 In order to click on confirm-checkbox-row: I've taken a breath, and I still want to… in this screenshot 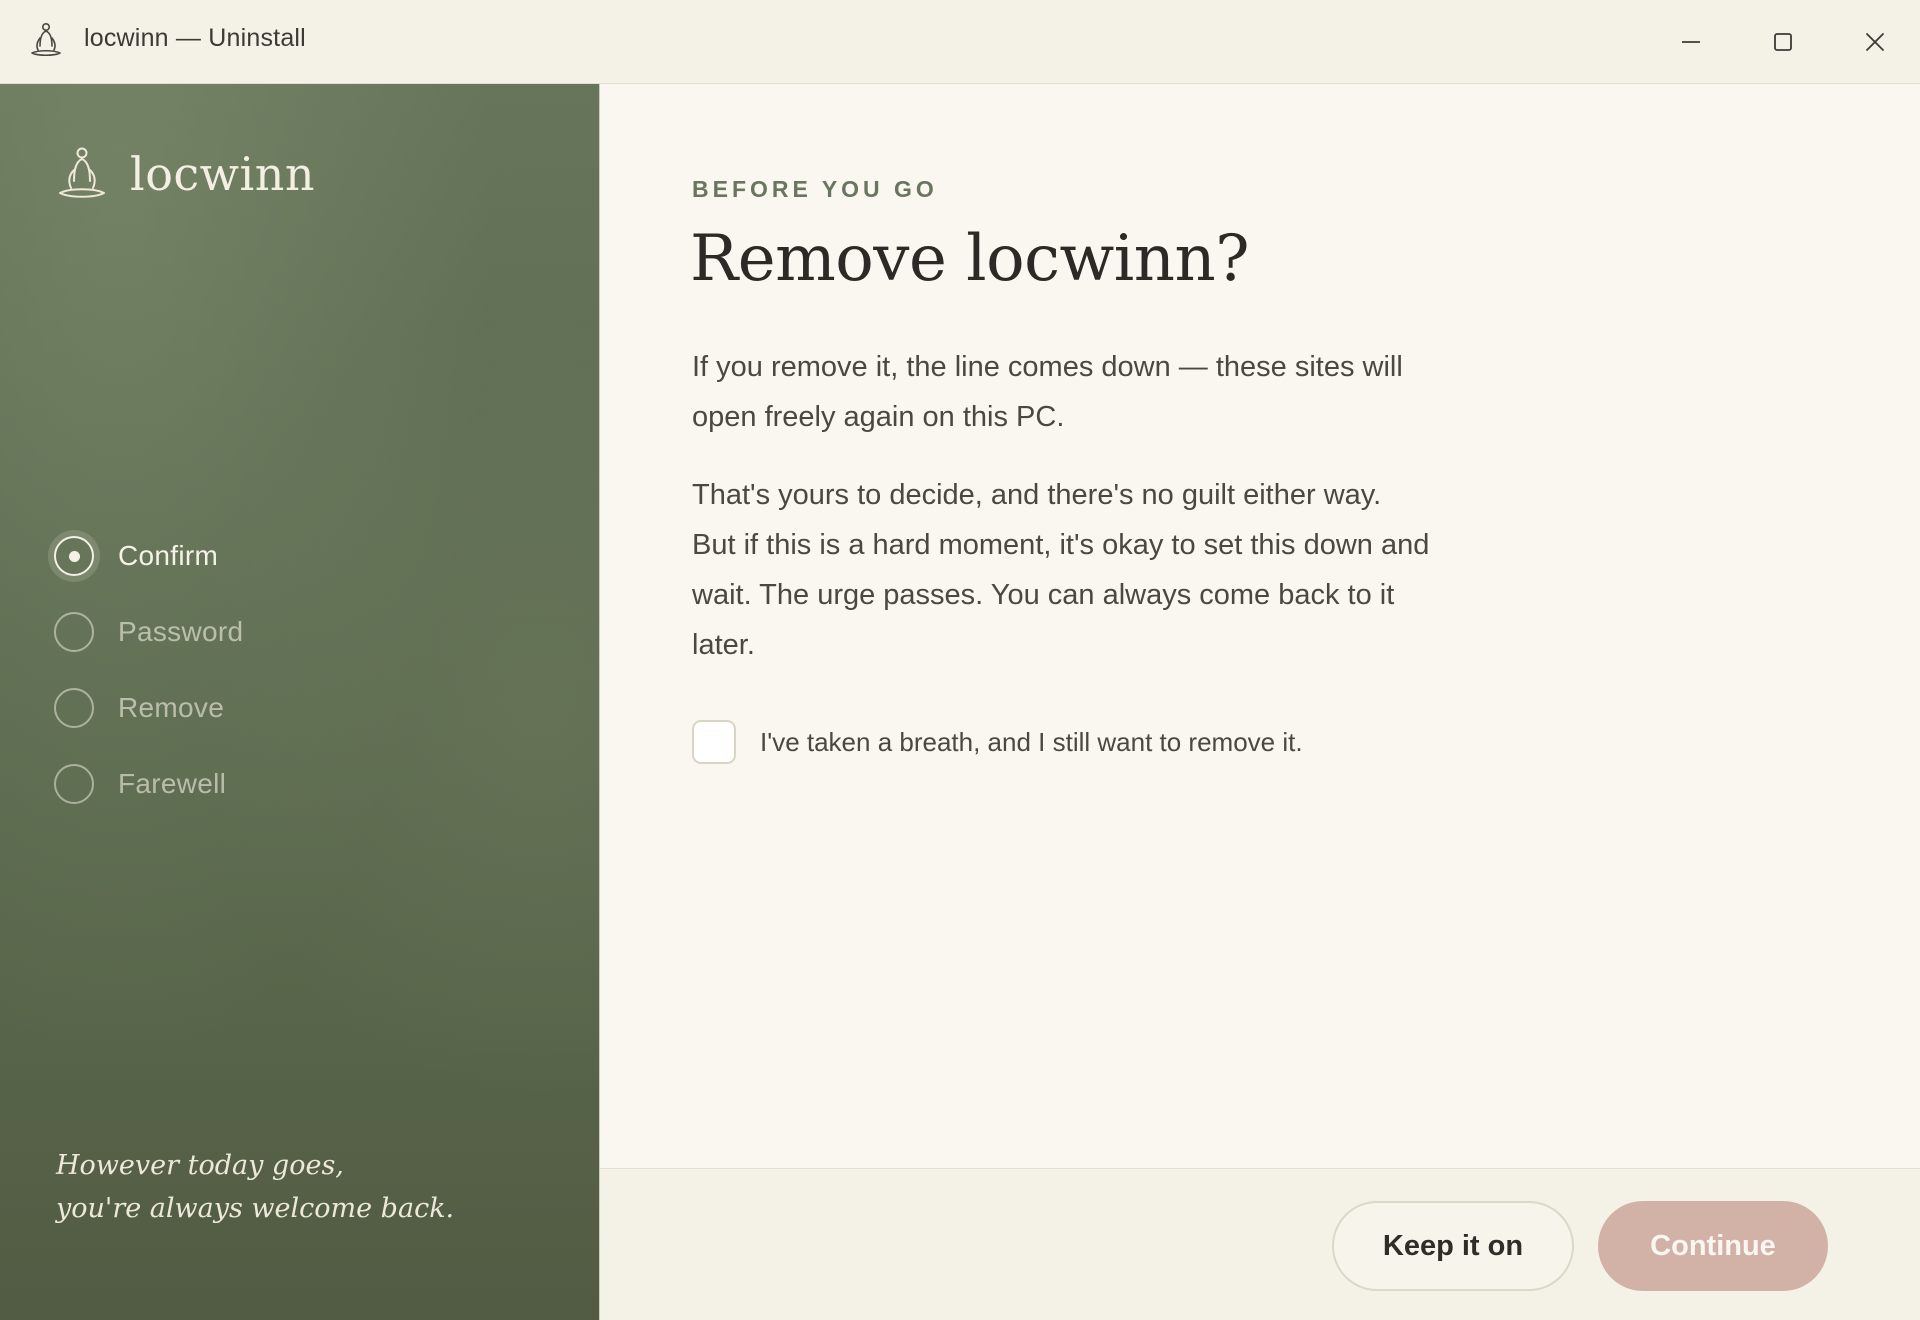, I will do `click(997, 742)`.